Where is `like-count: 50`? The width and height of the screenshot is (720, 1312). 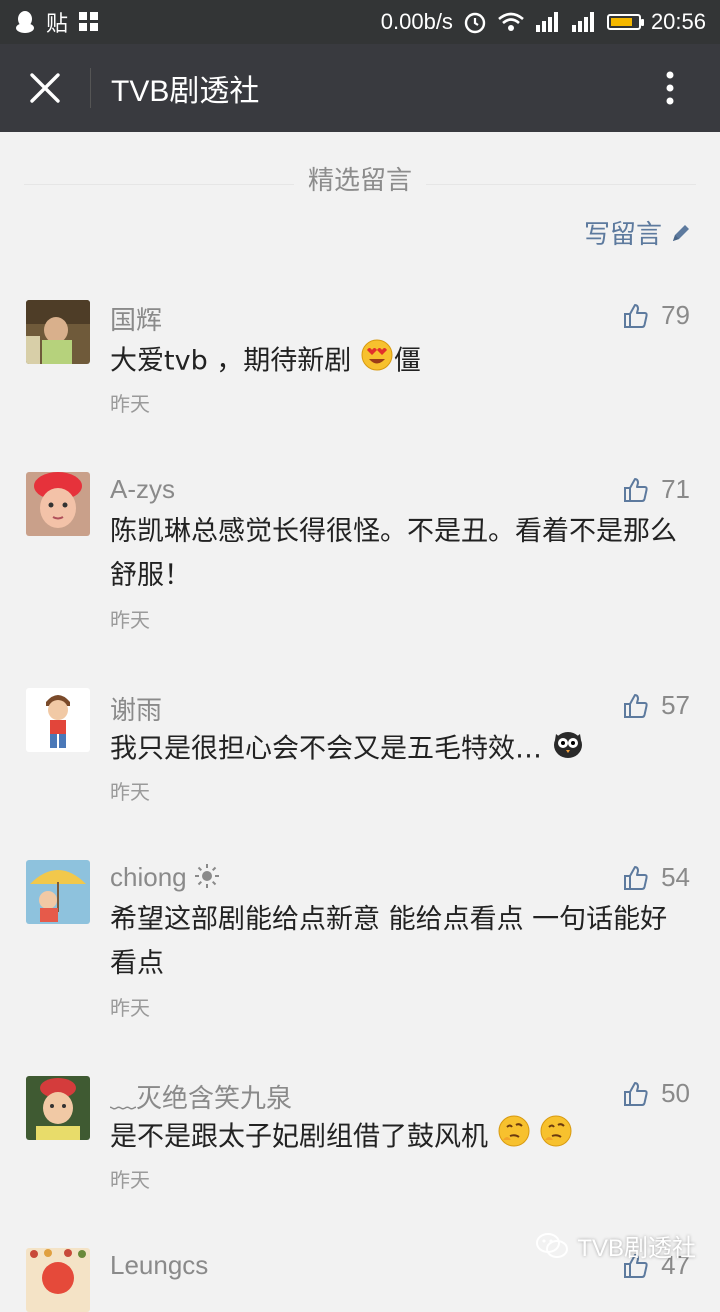 like-count: 50 is located at coordinates (675, 1093).